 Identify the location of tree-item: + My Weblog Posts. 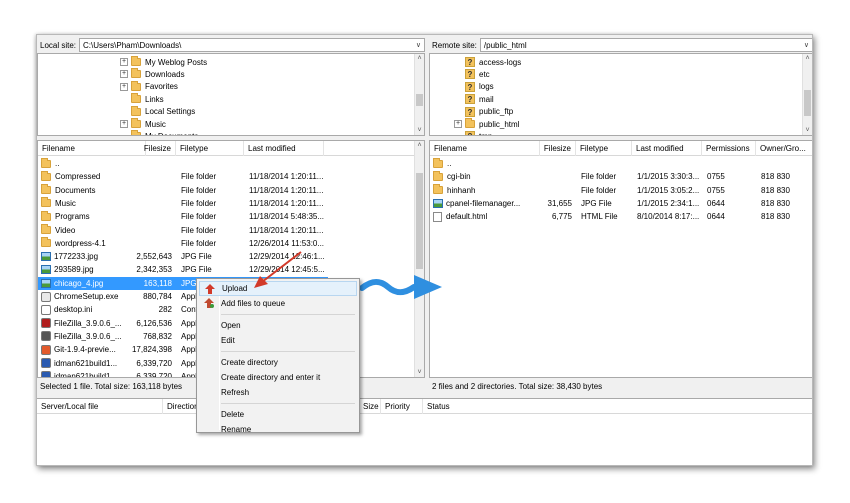
(163, 62).